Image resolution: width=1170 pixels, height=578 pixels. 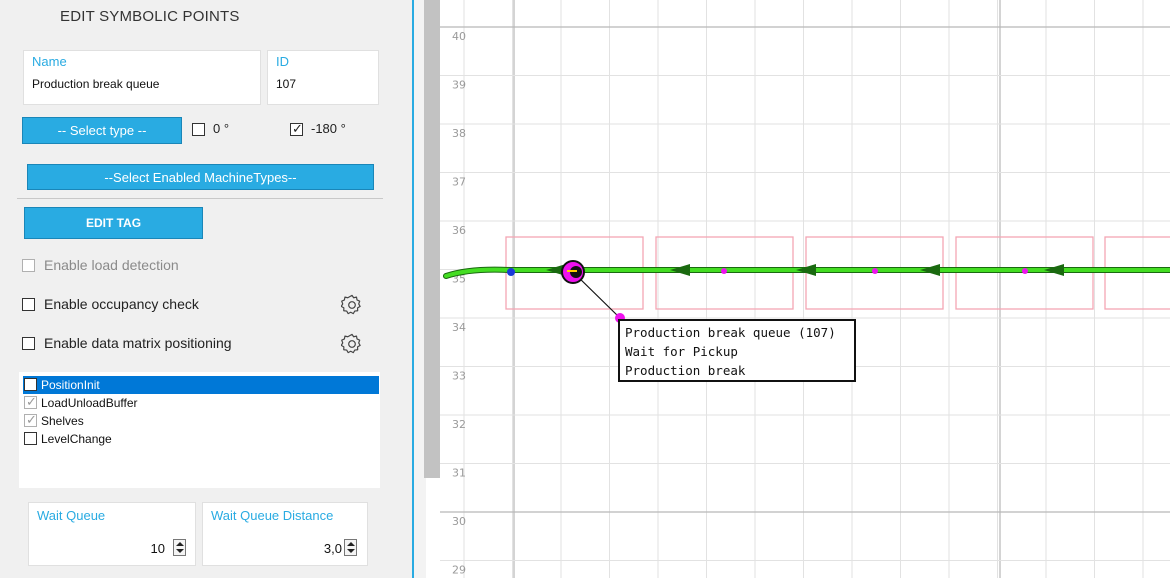 What do you see at coordinates (201, 421) in the screenshot?
I see `tag-list-item: Shelves` at bounding box center [201, 421].